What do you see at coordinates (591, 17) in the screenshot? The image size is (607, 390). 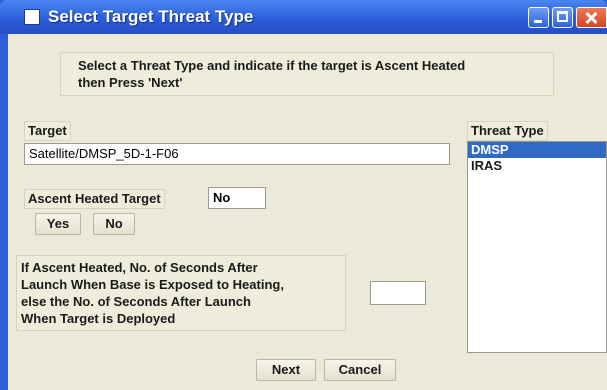 I see `close-button` at bounding box center [591, 17].